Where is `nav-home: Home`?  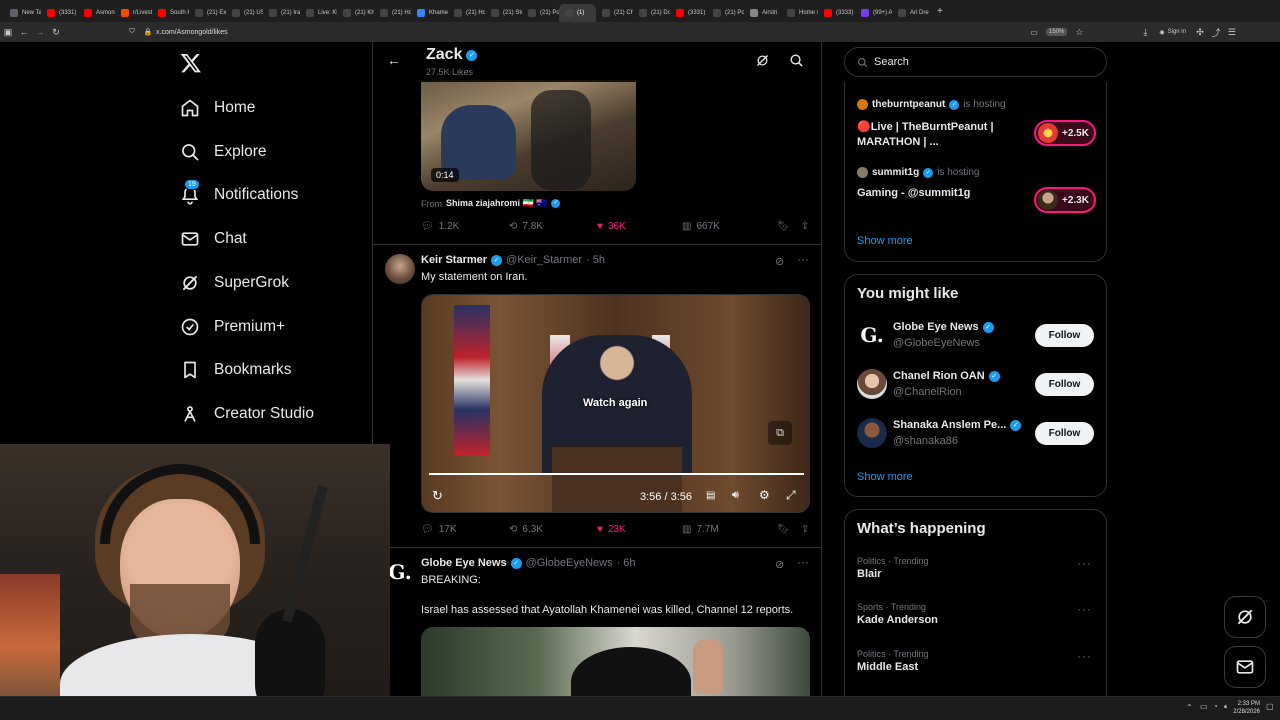
nav-home: Home is located at coordinates (217, 108).